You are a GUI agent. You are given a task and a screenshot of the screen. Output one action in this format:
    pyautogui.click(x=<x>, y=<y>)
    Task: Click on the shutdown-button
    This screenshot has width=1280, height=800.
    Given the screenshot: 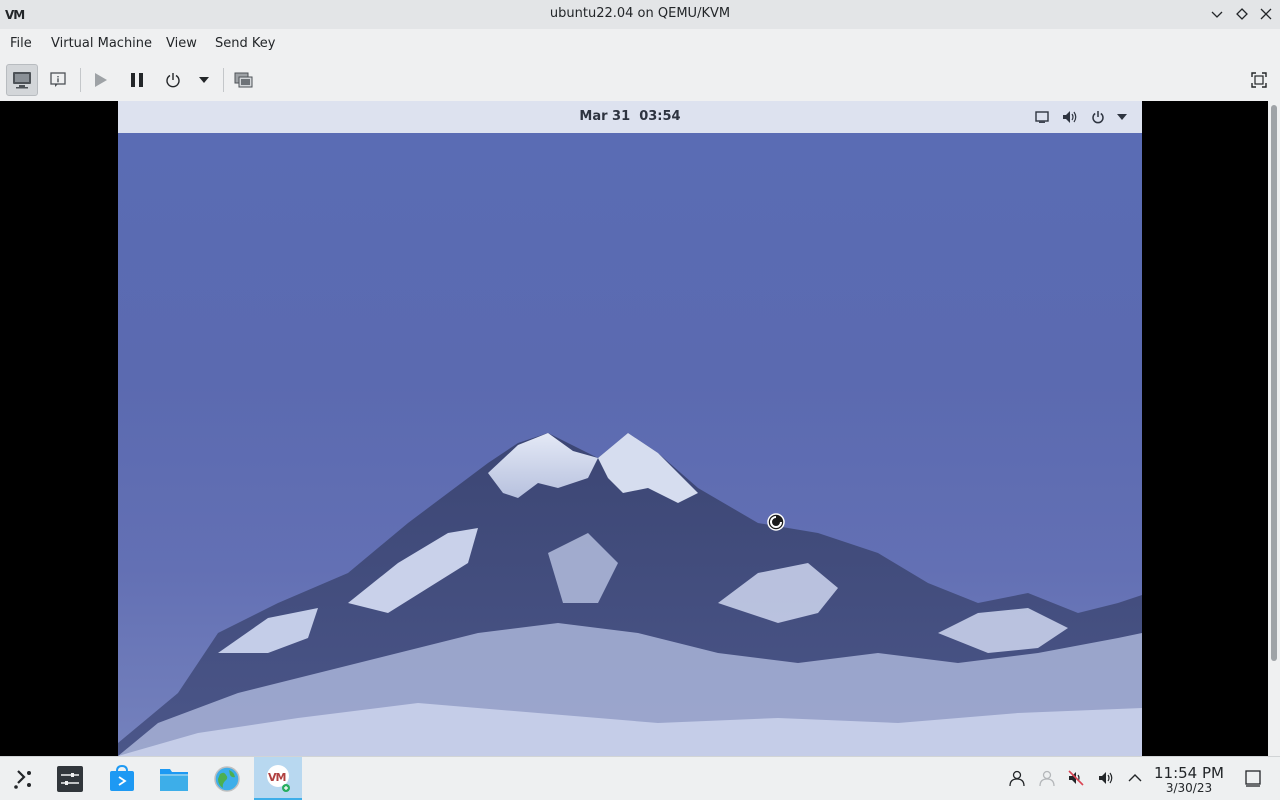 What is the action you would take?
    pyautogui.click(x=173, y=80)
    